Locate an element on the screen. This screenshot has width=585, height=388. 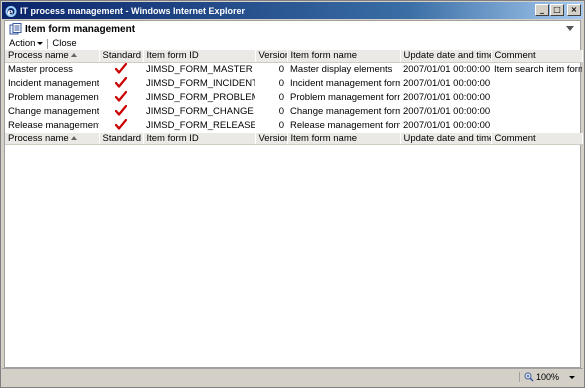
column-footer-item-form-id: Item form ID is located at coordinates (199, 138).